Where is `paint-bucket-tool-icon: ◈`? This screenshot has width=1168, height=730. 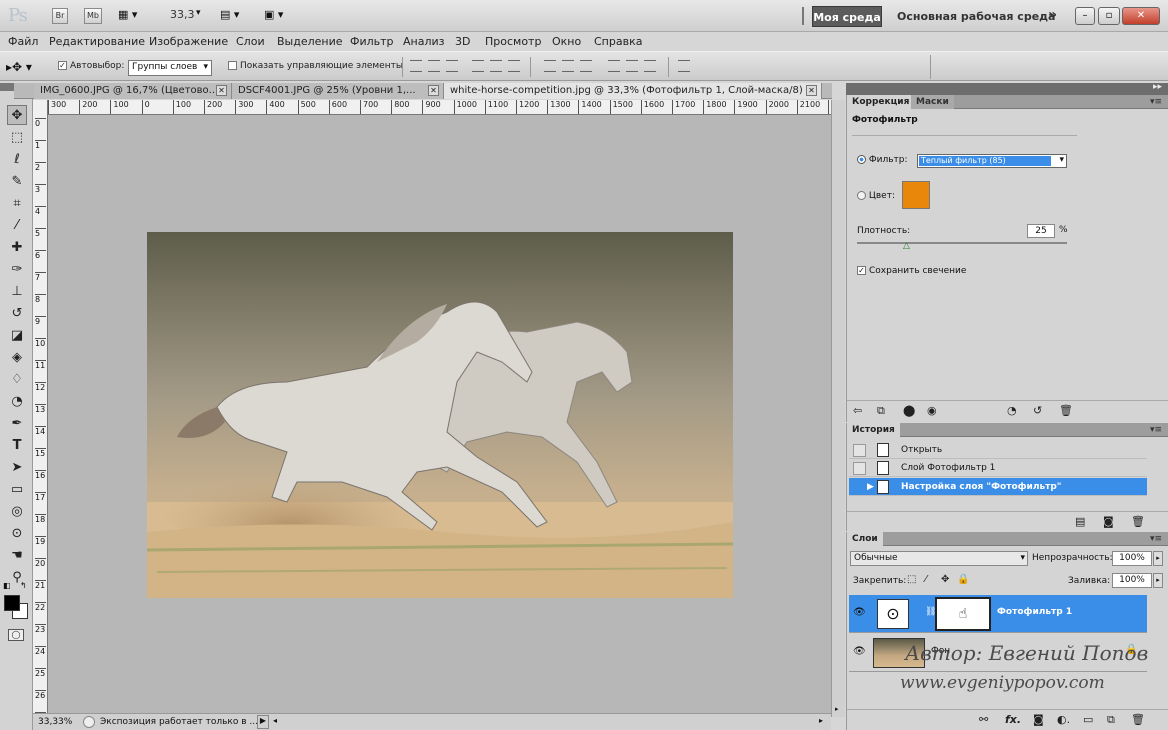 paint-bucket-tool-icon: ◈ is located at coordinates (17, 358).